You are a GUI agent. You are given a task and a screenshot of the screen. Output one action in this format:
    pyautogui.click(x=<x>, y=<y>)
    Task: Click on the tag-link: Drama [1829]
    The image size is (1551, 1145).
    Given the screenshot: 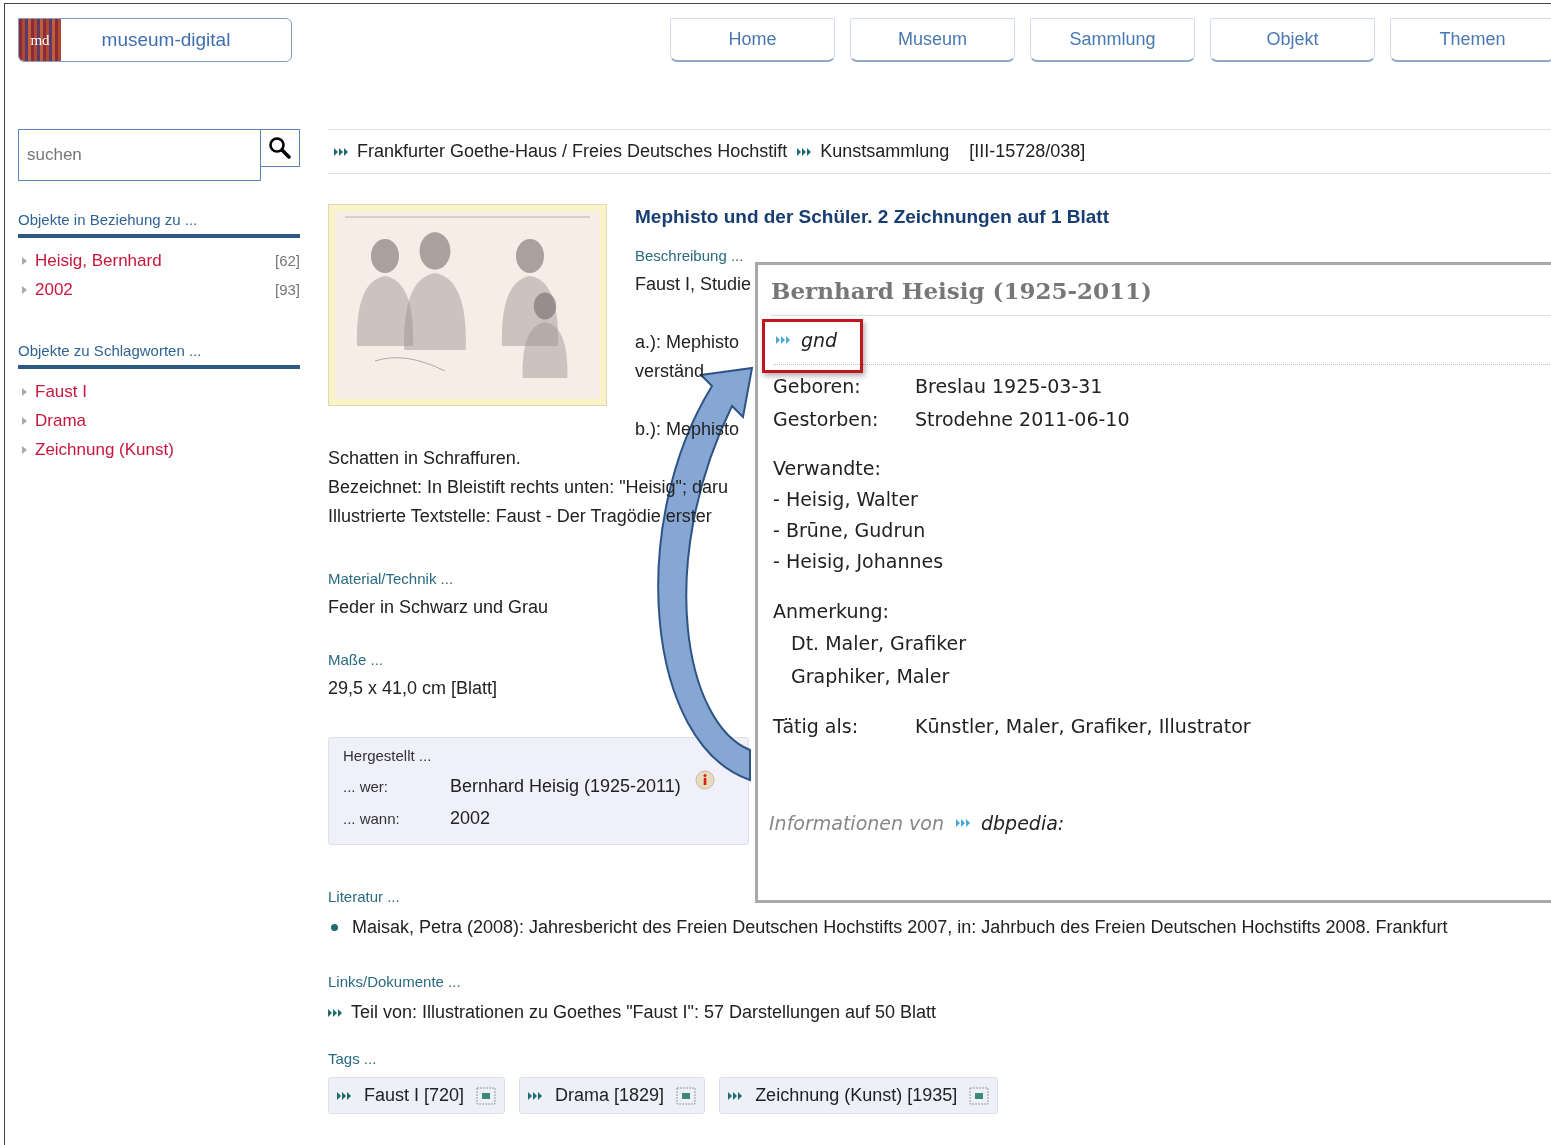 What is the action you would take?
    pyautogui.click(x=612, y=1095)
    